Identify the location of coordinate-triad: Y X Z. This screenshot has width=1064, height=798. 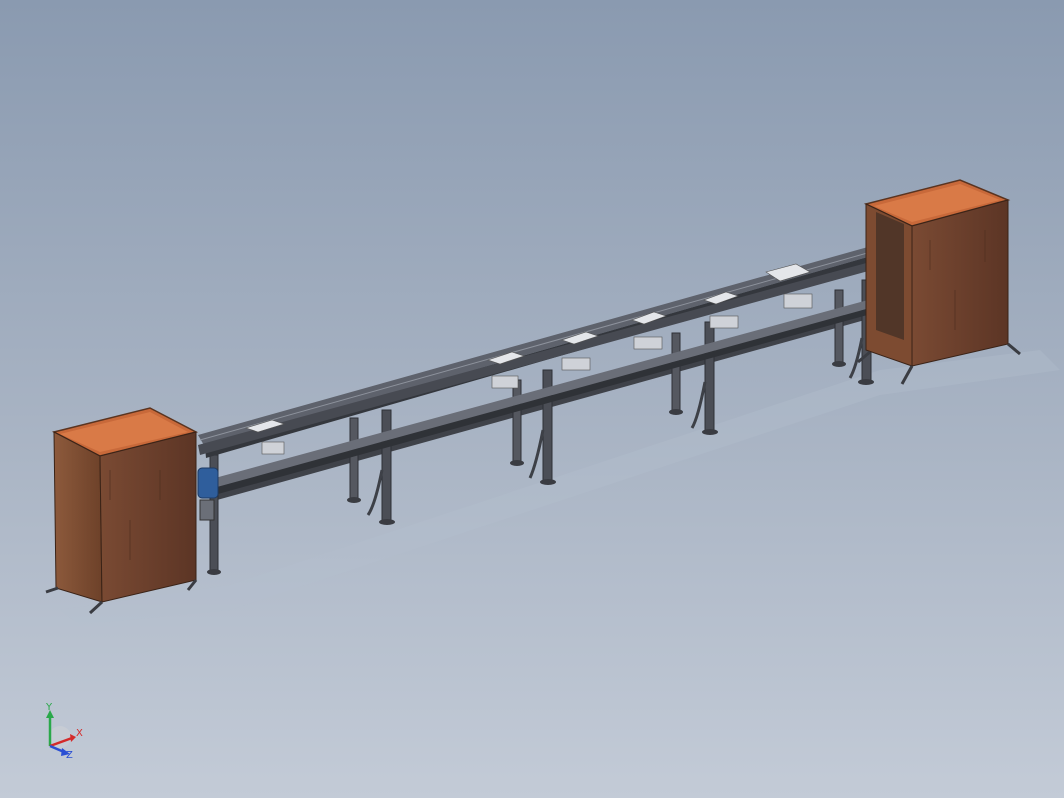
(64, 731).